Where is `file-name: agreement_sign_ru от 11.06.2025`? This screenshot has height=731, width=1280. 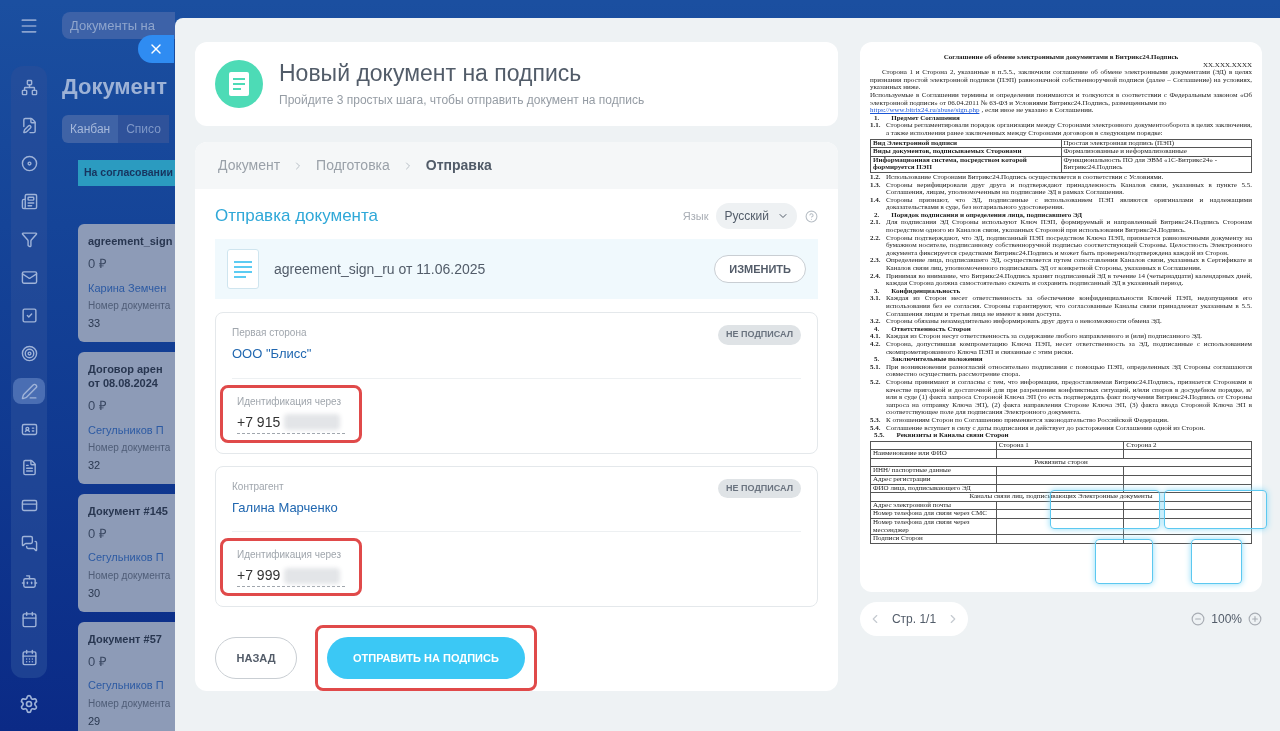 file-name: agreement_sign_ru от 11.06.2025 is located at coordinates (380, 269).